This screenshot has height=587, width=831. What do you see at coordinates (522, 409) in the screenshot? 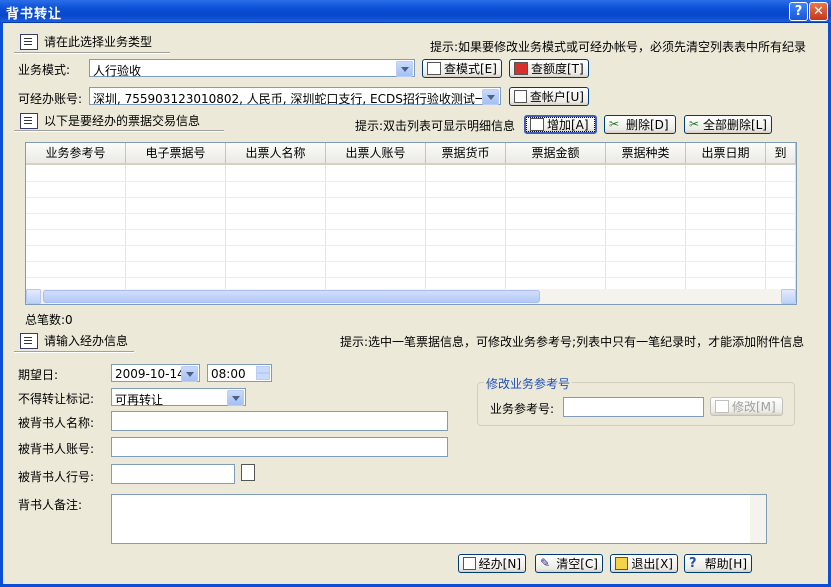
I see `ref-no-label: 业务参考号:` at bounding box center [522, 409].